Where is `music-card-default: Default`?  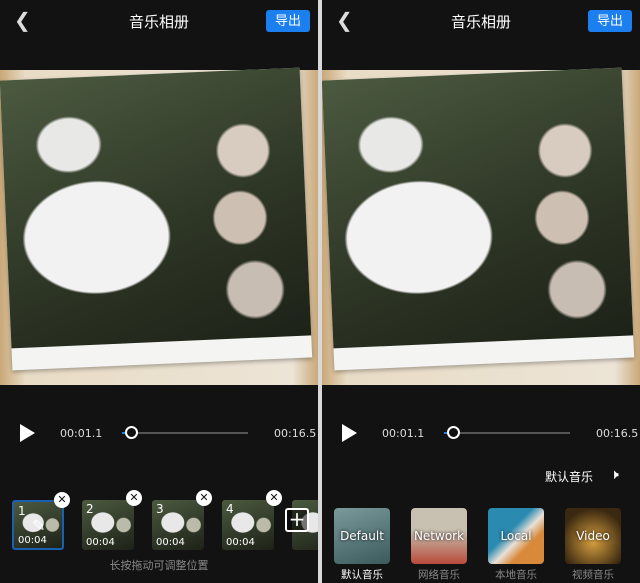 music-card-default: Default is located at coordinates (362, 536).